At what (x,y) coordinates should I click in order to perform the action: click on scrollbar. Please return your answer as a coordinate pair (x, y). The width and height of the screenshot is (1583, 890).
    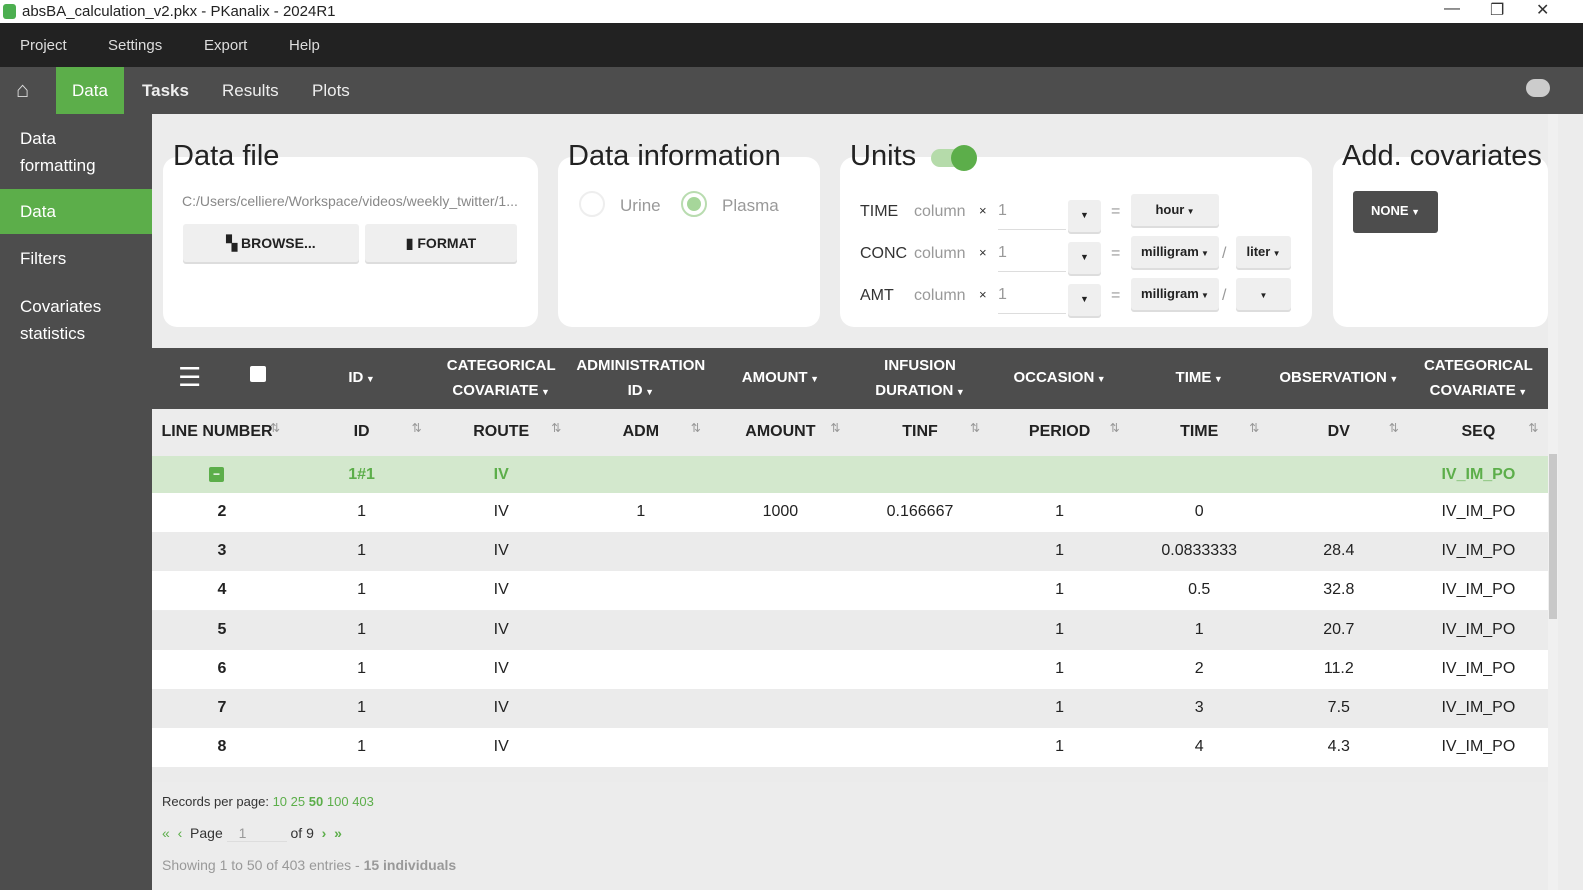
    Looking at the image, I should click on (1553, 502).